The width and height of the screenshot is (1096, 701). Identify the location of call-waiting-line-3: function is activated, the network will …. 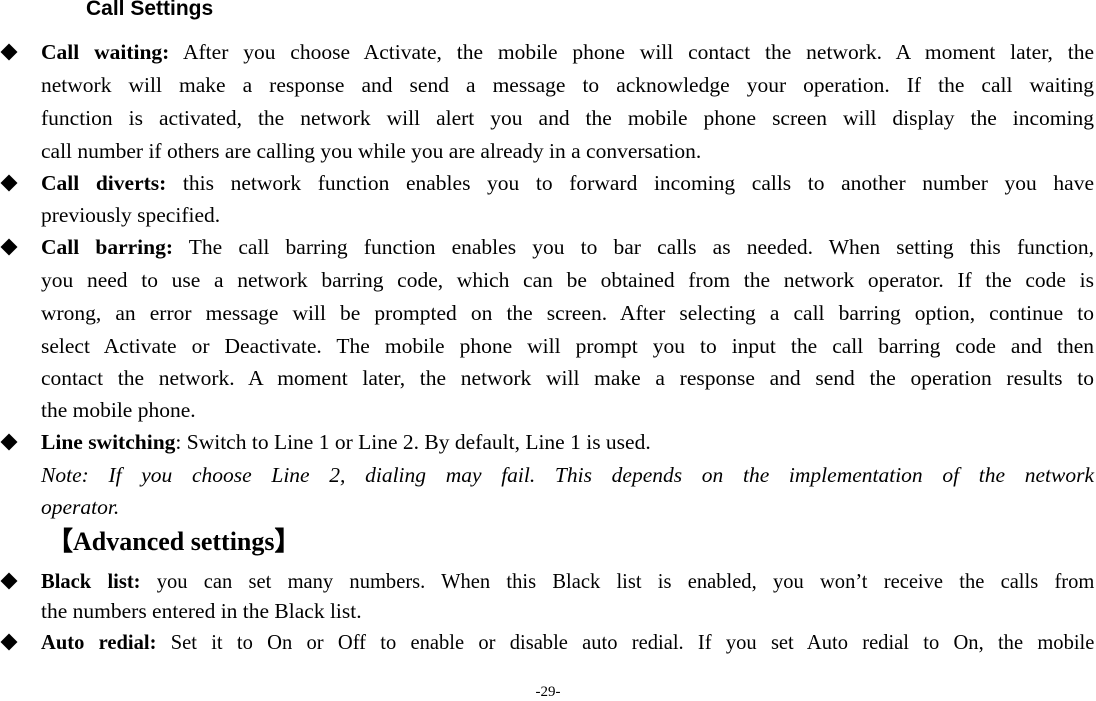
(567, 118).